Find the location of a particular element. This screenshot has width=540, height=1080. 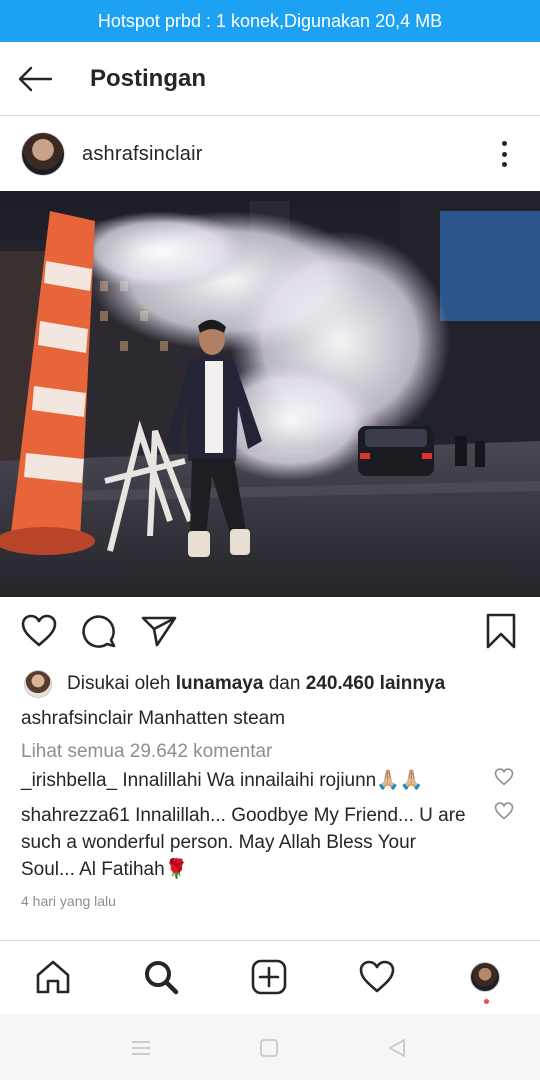

menu-icon is located at coordinates (141, 1048).